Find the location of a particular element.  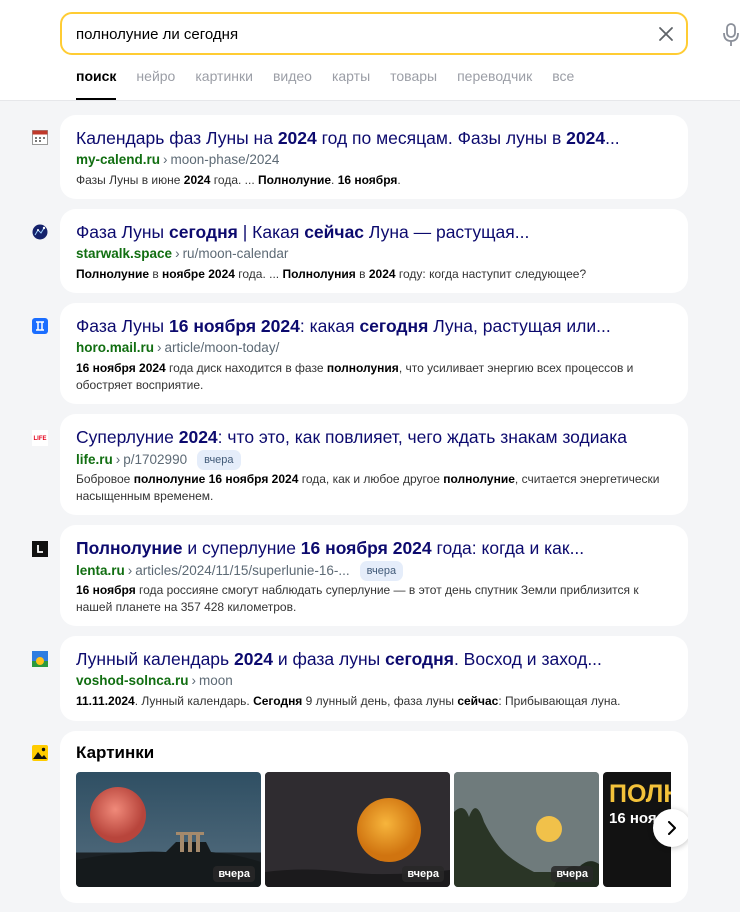

tab-neuro: нейро is located at coordinates (155, 84).